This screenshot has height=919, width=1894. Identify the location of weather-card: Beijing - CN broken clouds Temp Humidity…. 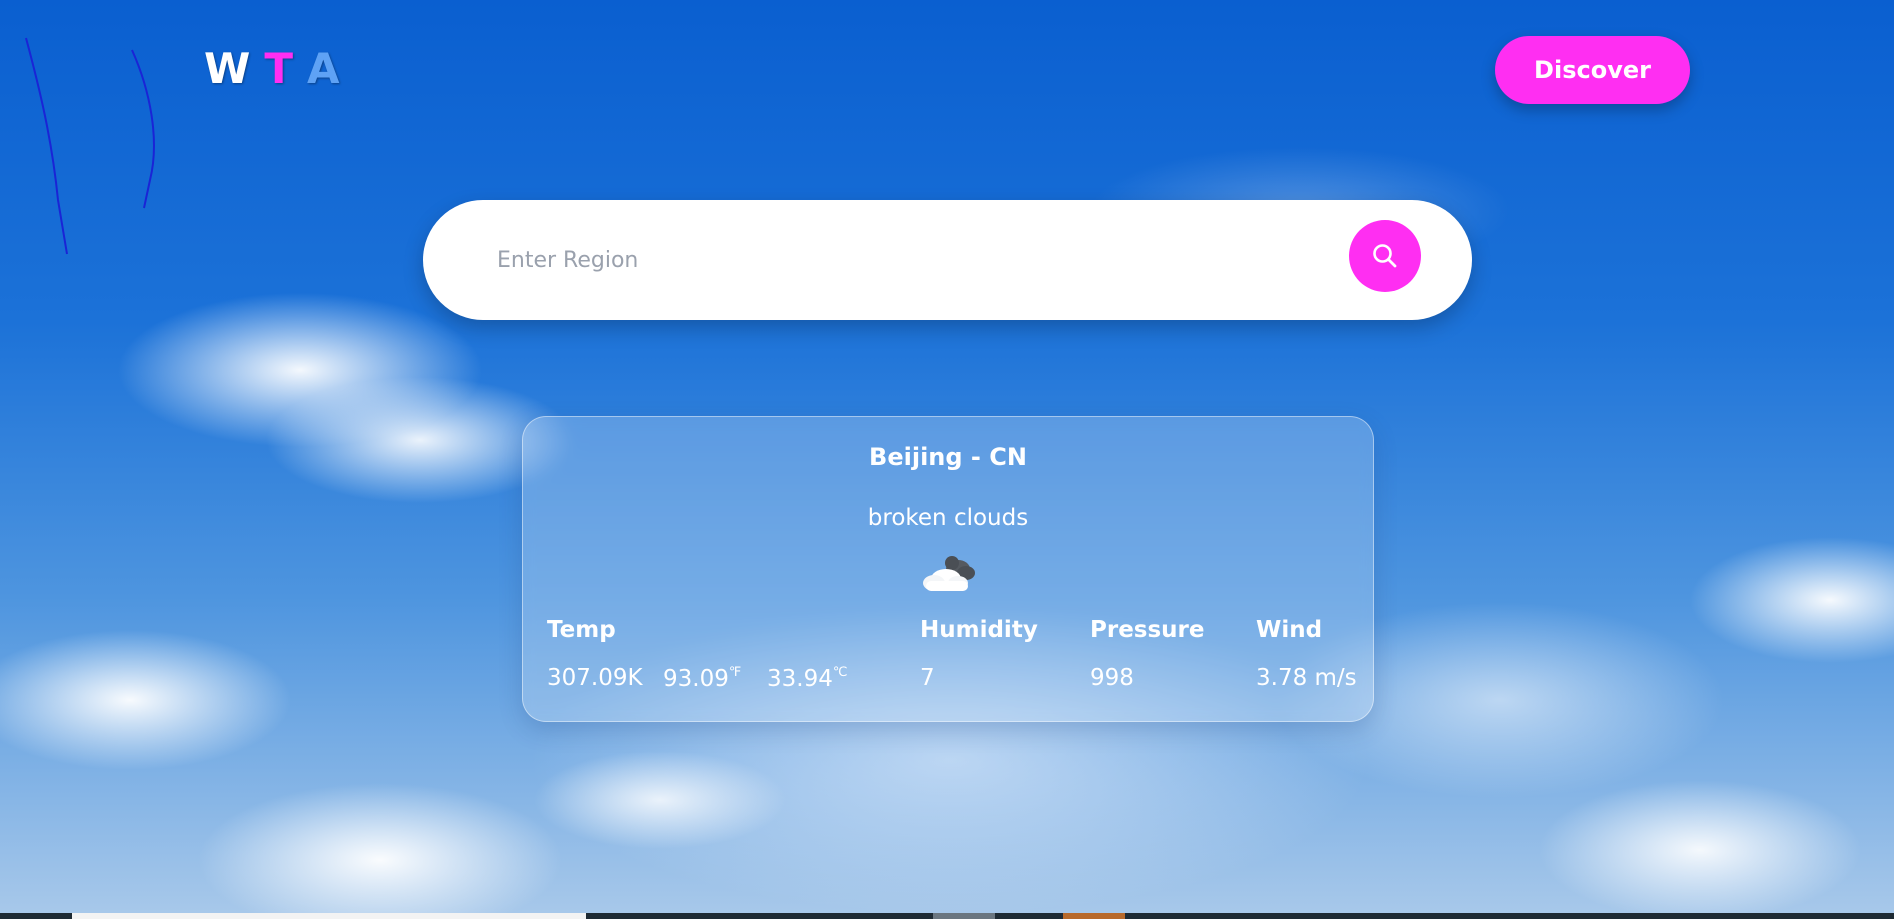
(948, 569).